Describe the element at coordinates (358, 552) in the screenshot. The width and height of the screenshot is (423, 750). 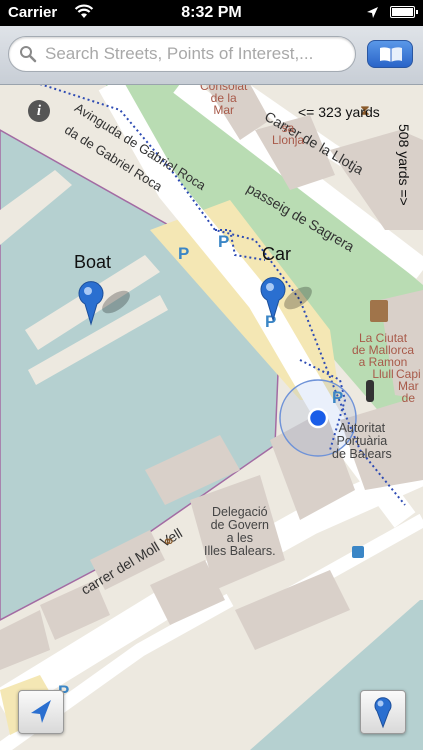
I see `bus-icon` at that location.